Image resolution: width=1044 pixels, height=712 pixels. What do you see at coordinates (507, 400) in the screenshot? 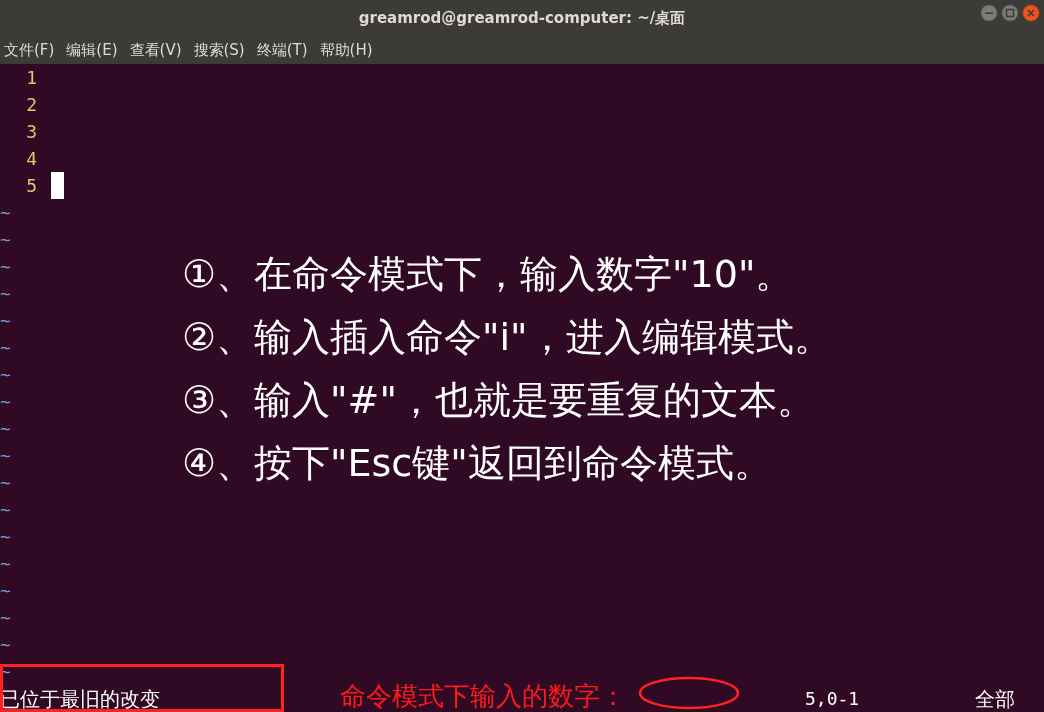
I see `instruction-step: ③、输入"#"，也就是要重复的文本。` at bounding box center [507, 400].